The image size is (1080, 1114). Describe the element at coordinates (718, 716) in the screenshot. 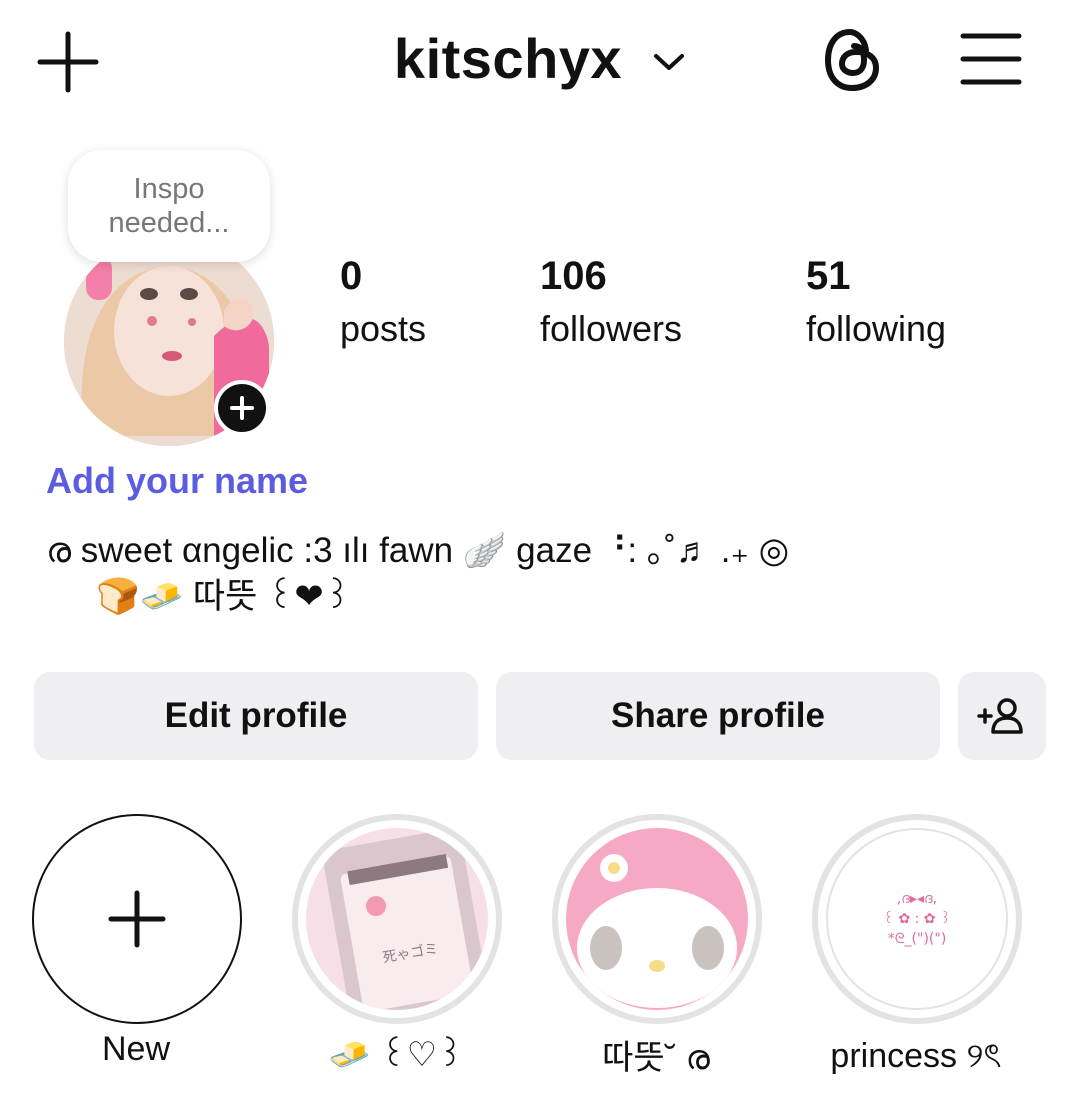

I see `share-profile-button: Share profile` at that location.